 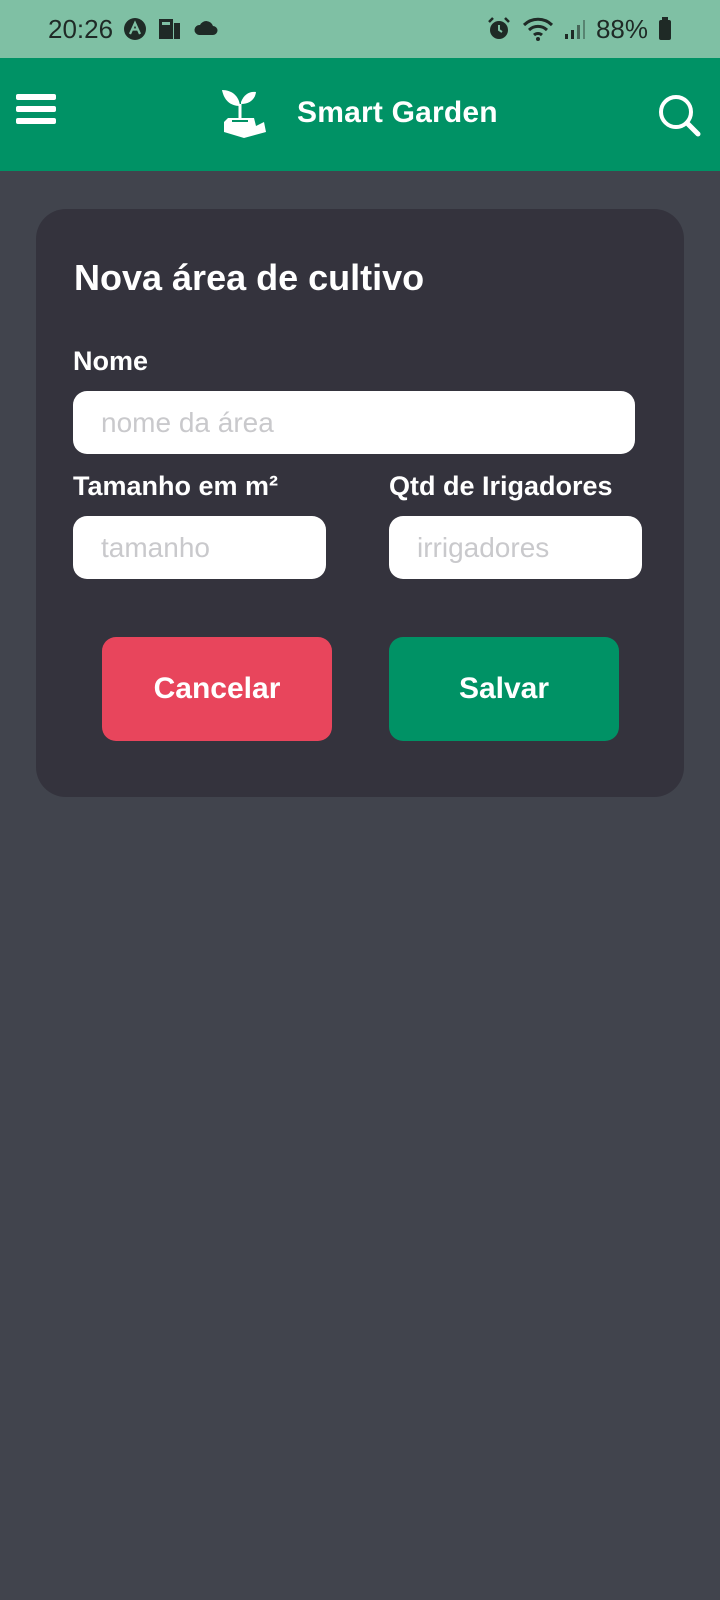 I want to click on battery-icon, so click(x=665, y=29).